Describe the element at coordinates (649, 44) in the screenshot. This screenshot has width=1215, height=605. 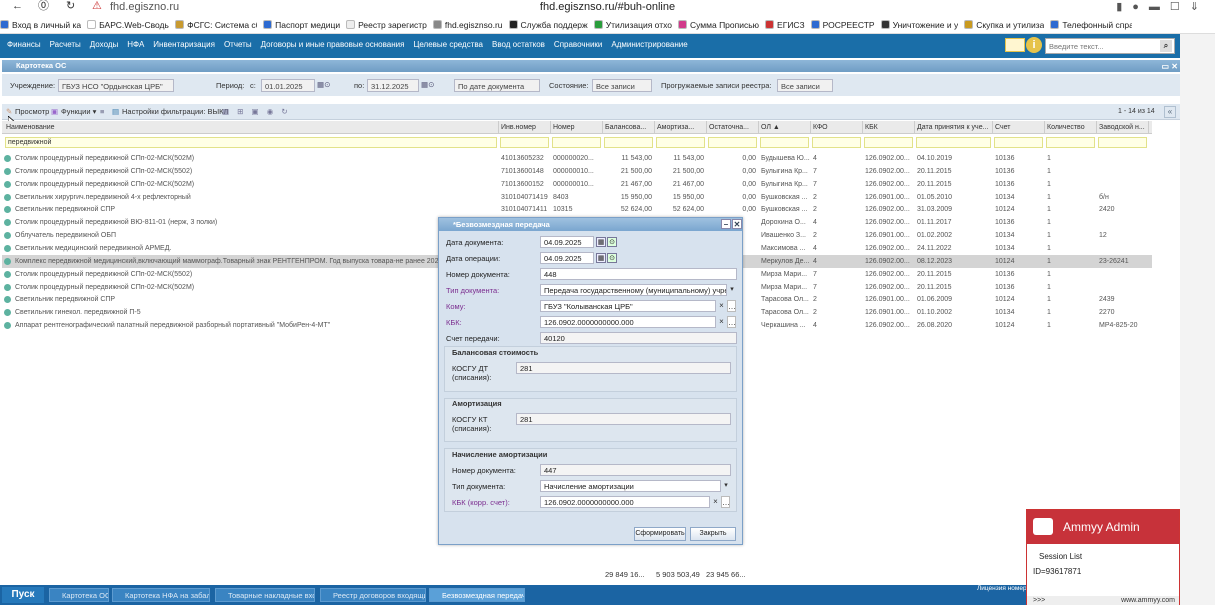
I see `menu-item: Администрирование` at that location.